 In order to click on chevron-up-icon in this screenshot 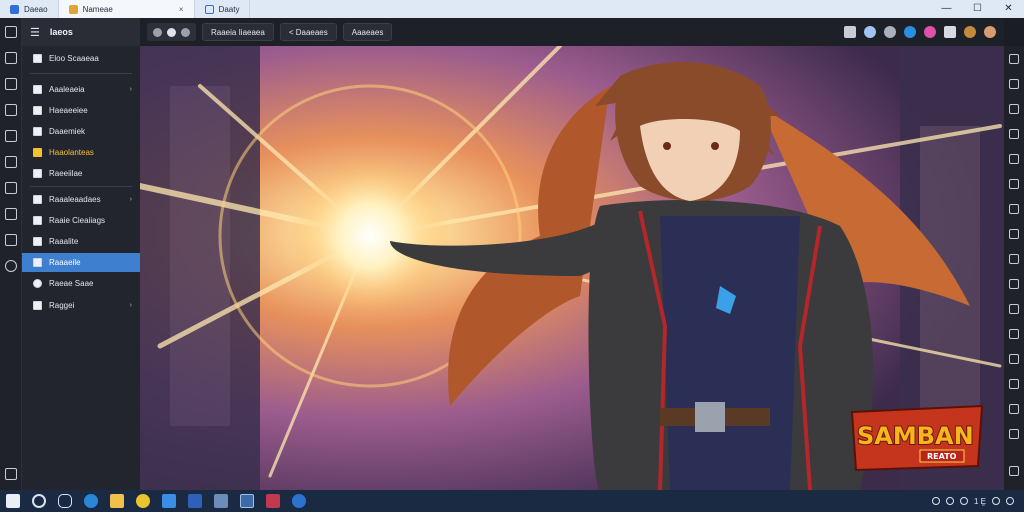, I will do `click(1010, 501)`.